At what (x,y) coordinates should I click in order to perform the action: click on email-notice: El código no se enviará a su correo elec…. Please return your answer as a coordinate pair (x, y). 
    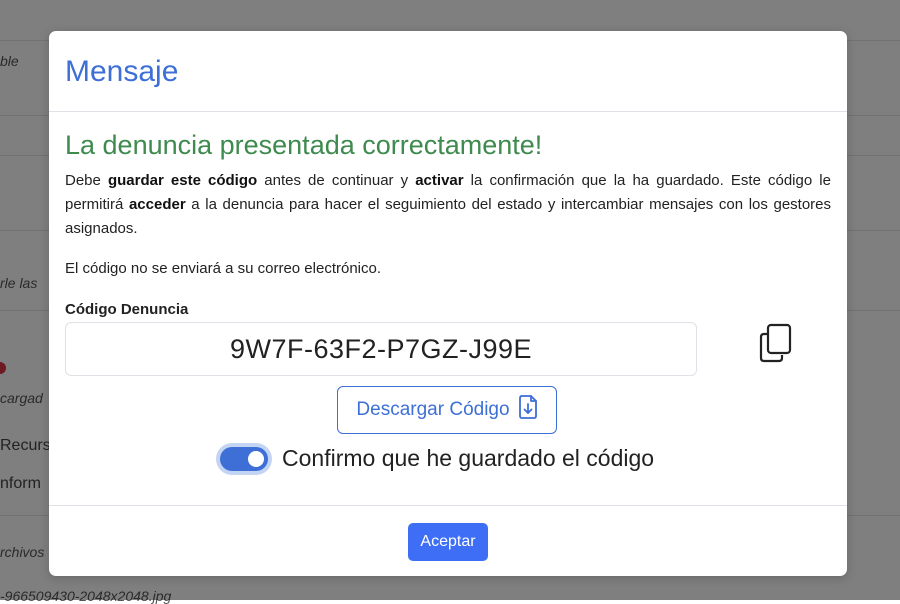
    Looking at the image, I should click on (223, 268).